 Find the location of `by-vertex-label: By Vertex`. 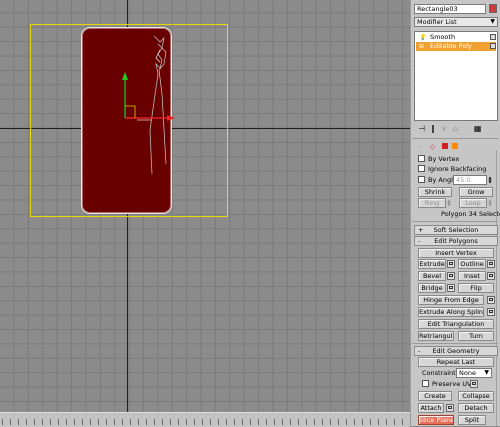

by-vertex-label: By Vertex is located at coordinates (444, 159).